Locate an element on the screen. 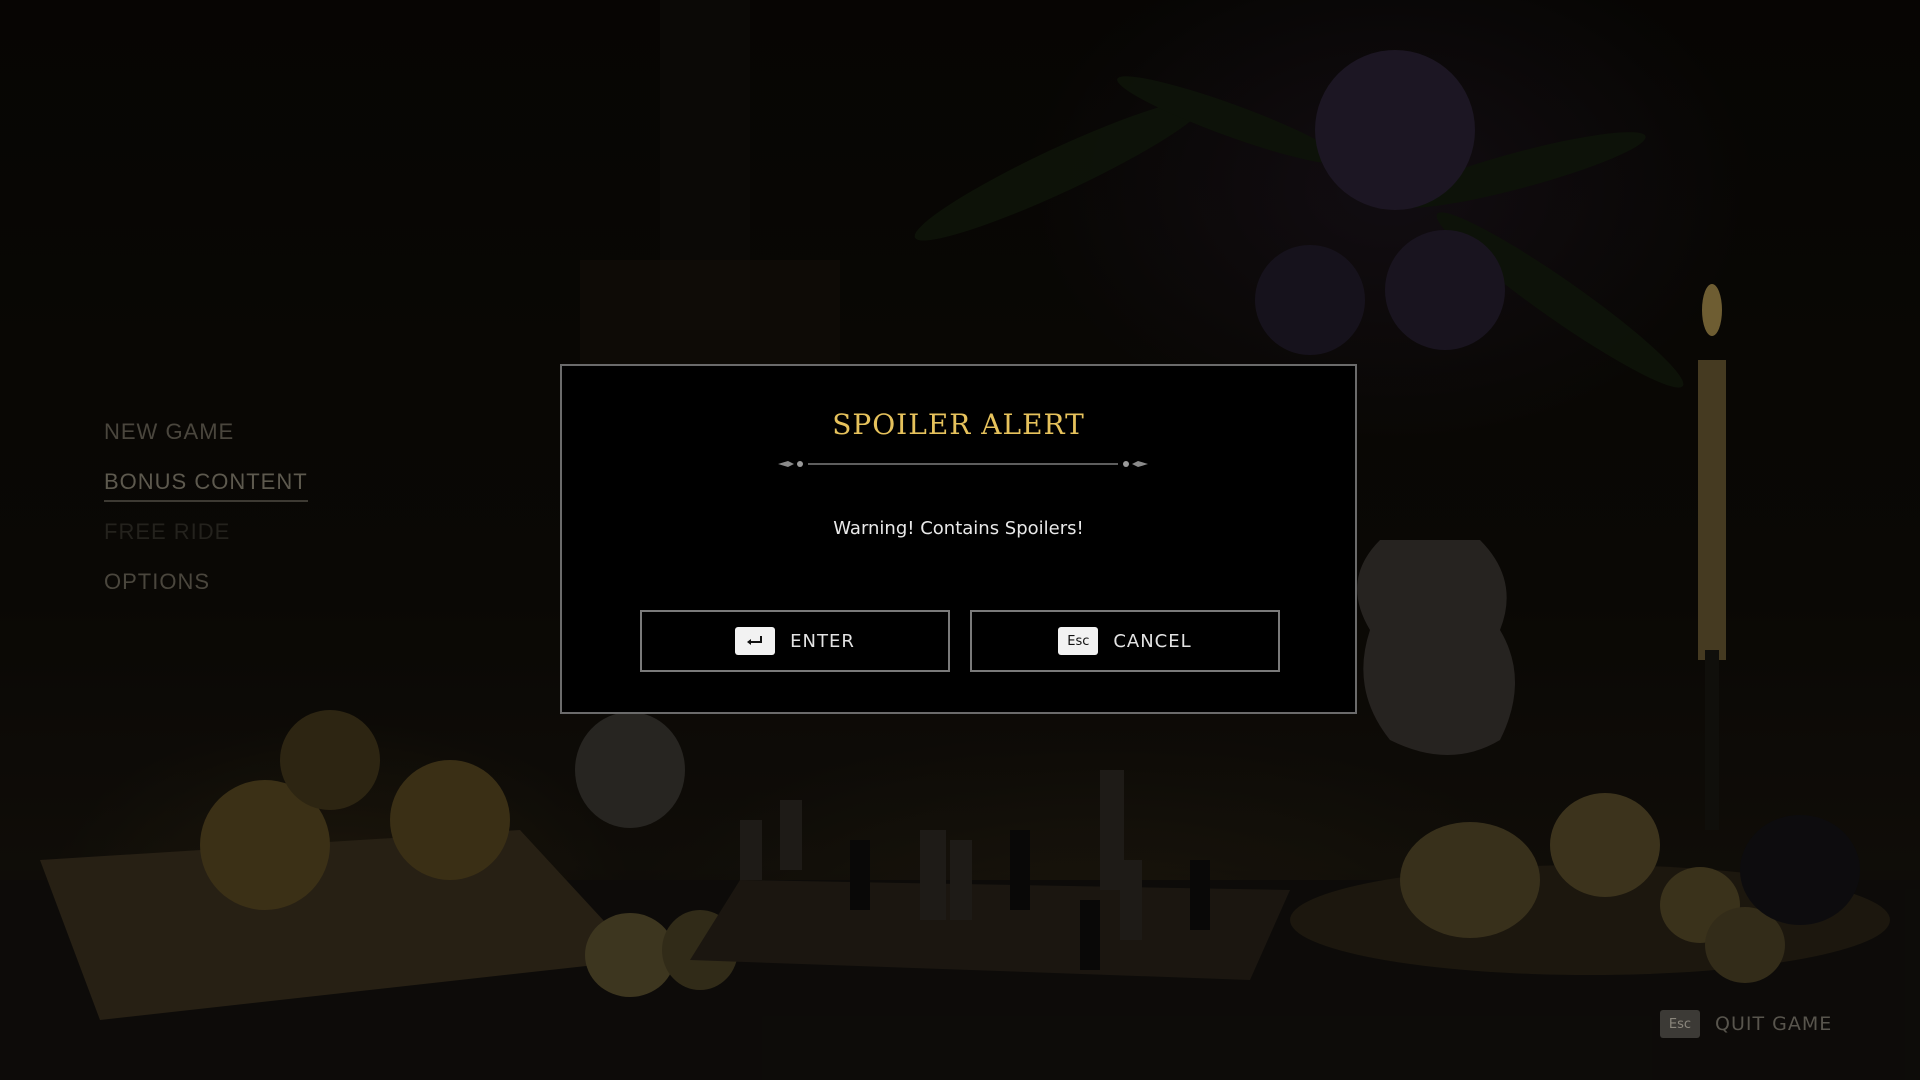  ornamental-divider is located at coordinates (963, 464).